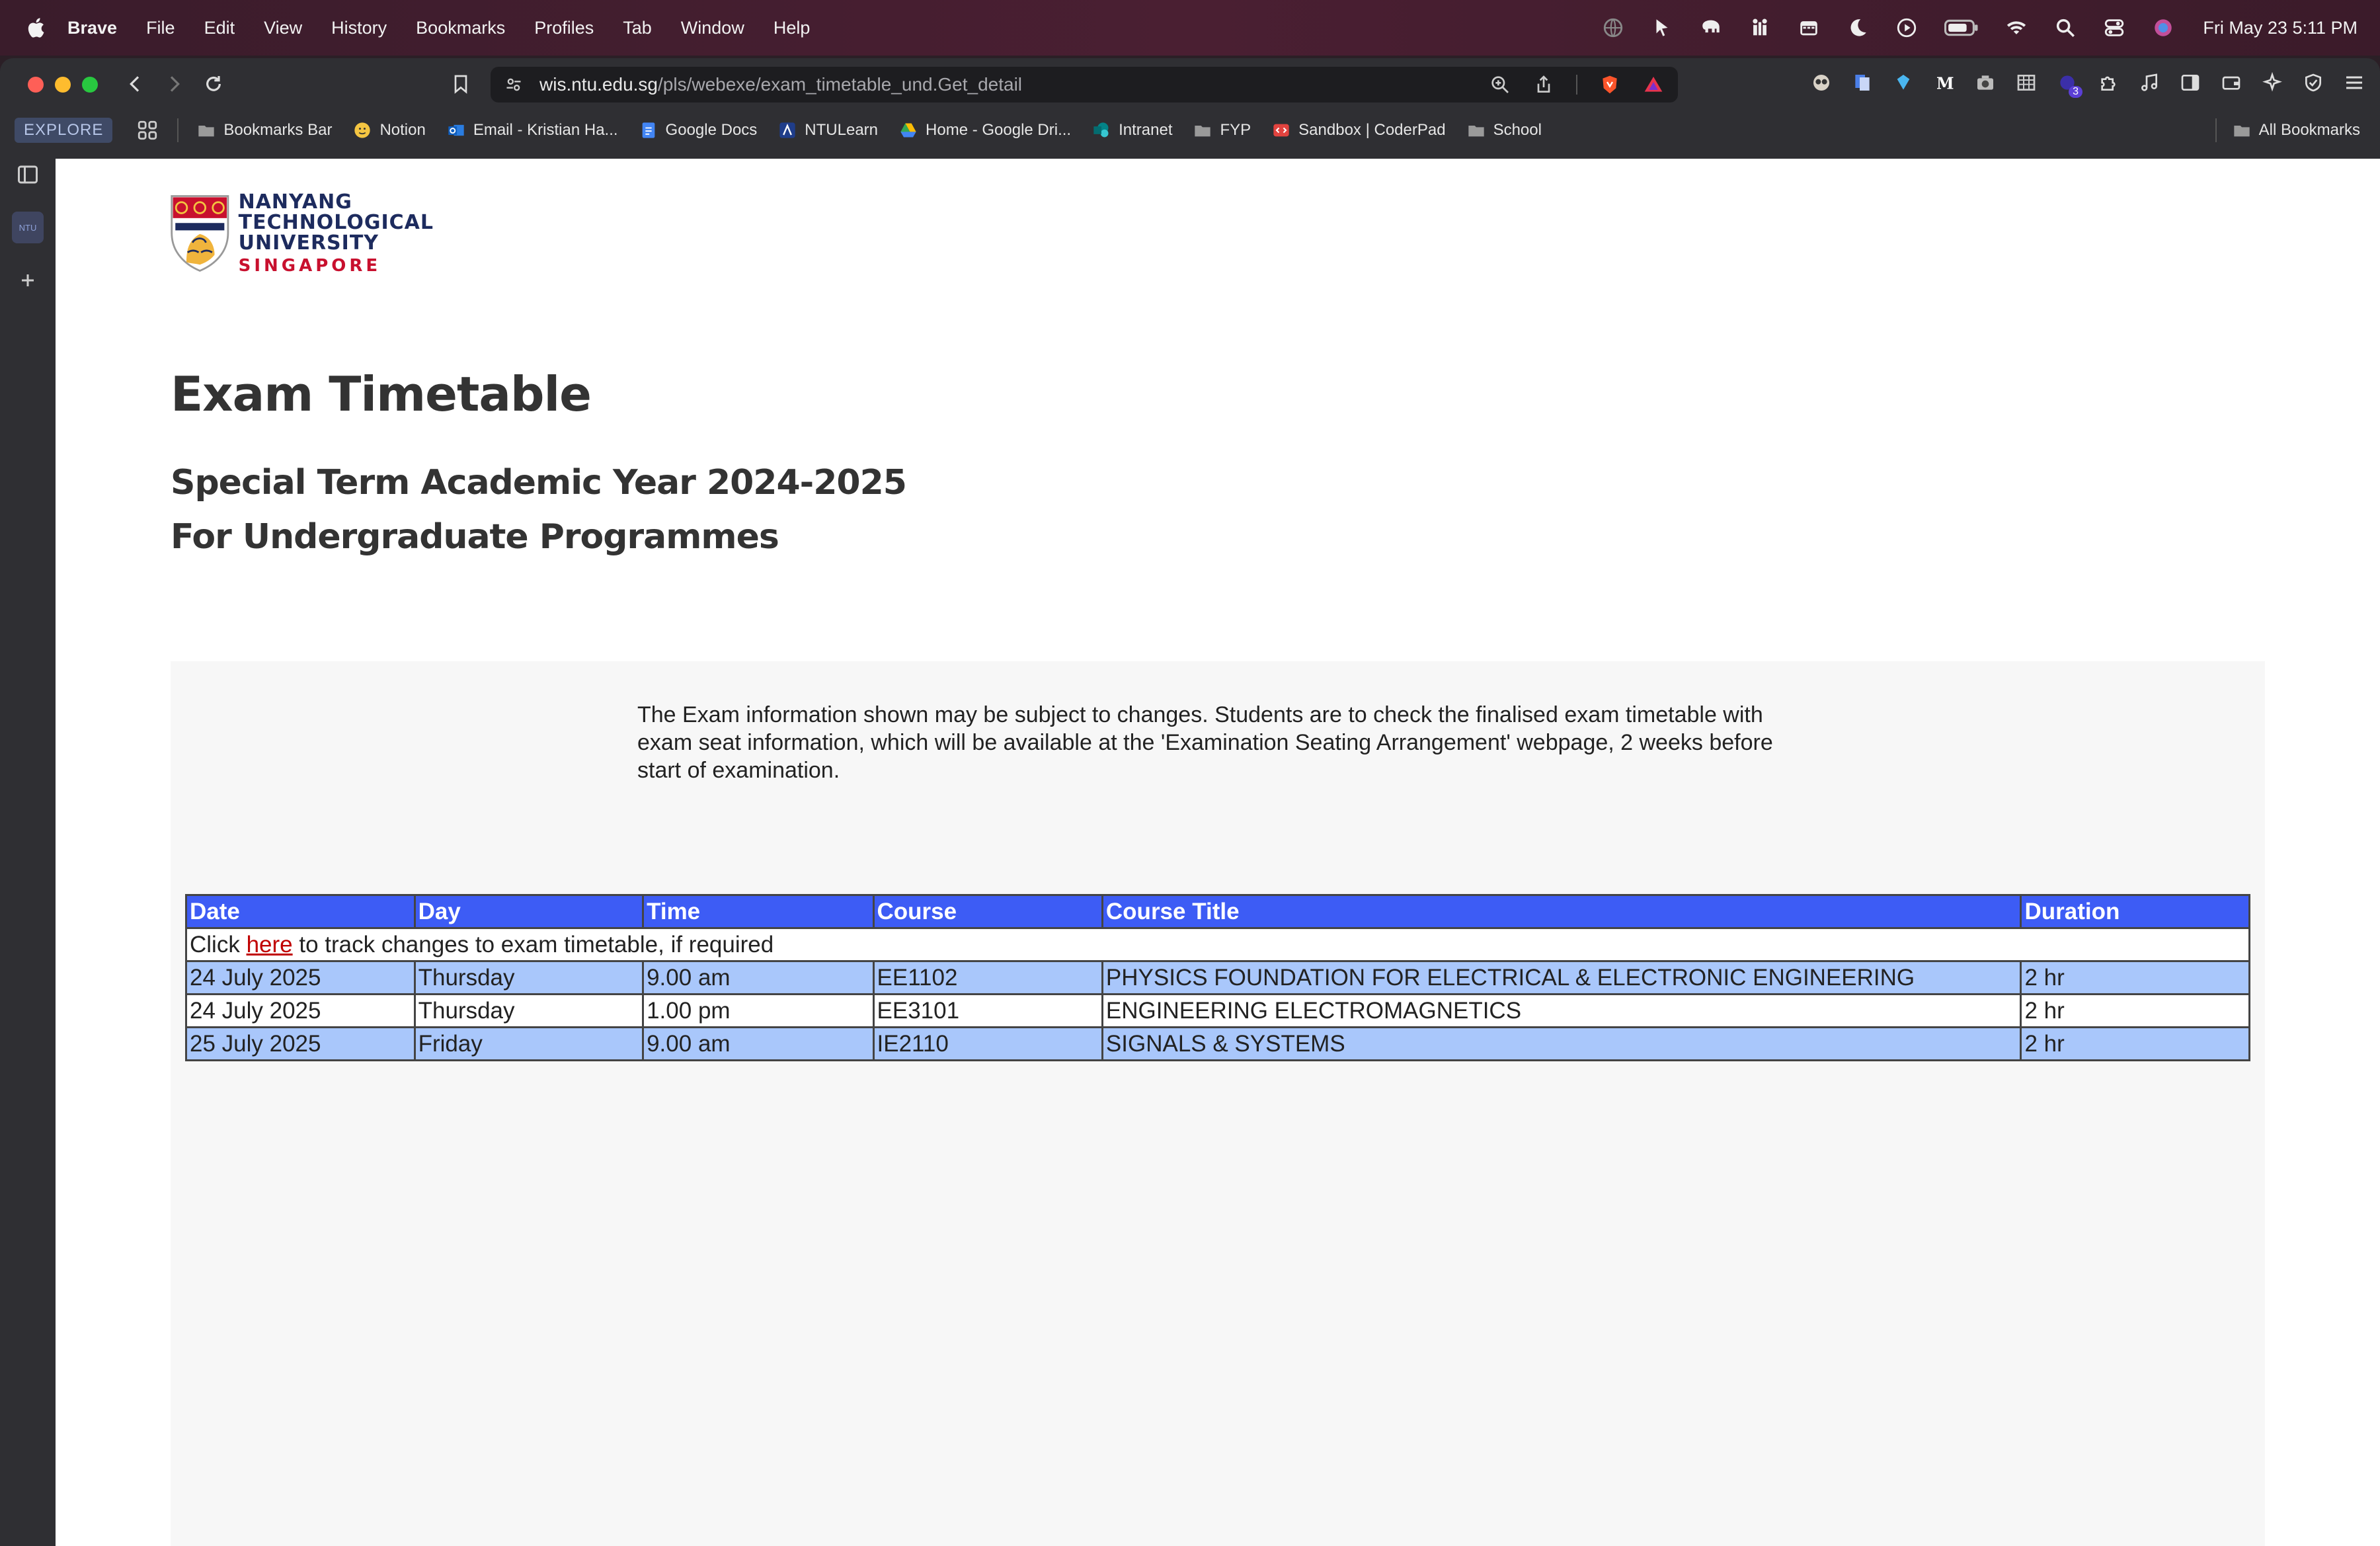  What do you see at coordinates (1561, 1010) in the screenshot?
I see `cell-course-title: ENGINEERING ELECTROMAGNETICS` at bounding box center [1561, 1010].